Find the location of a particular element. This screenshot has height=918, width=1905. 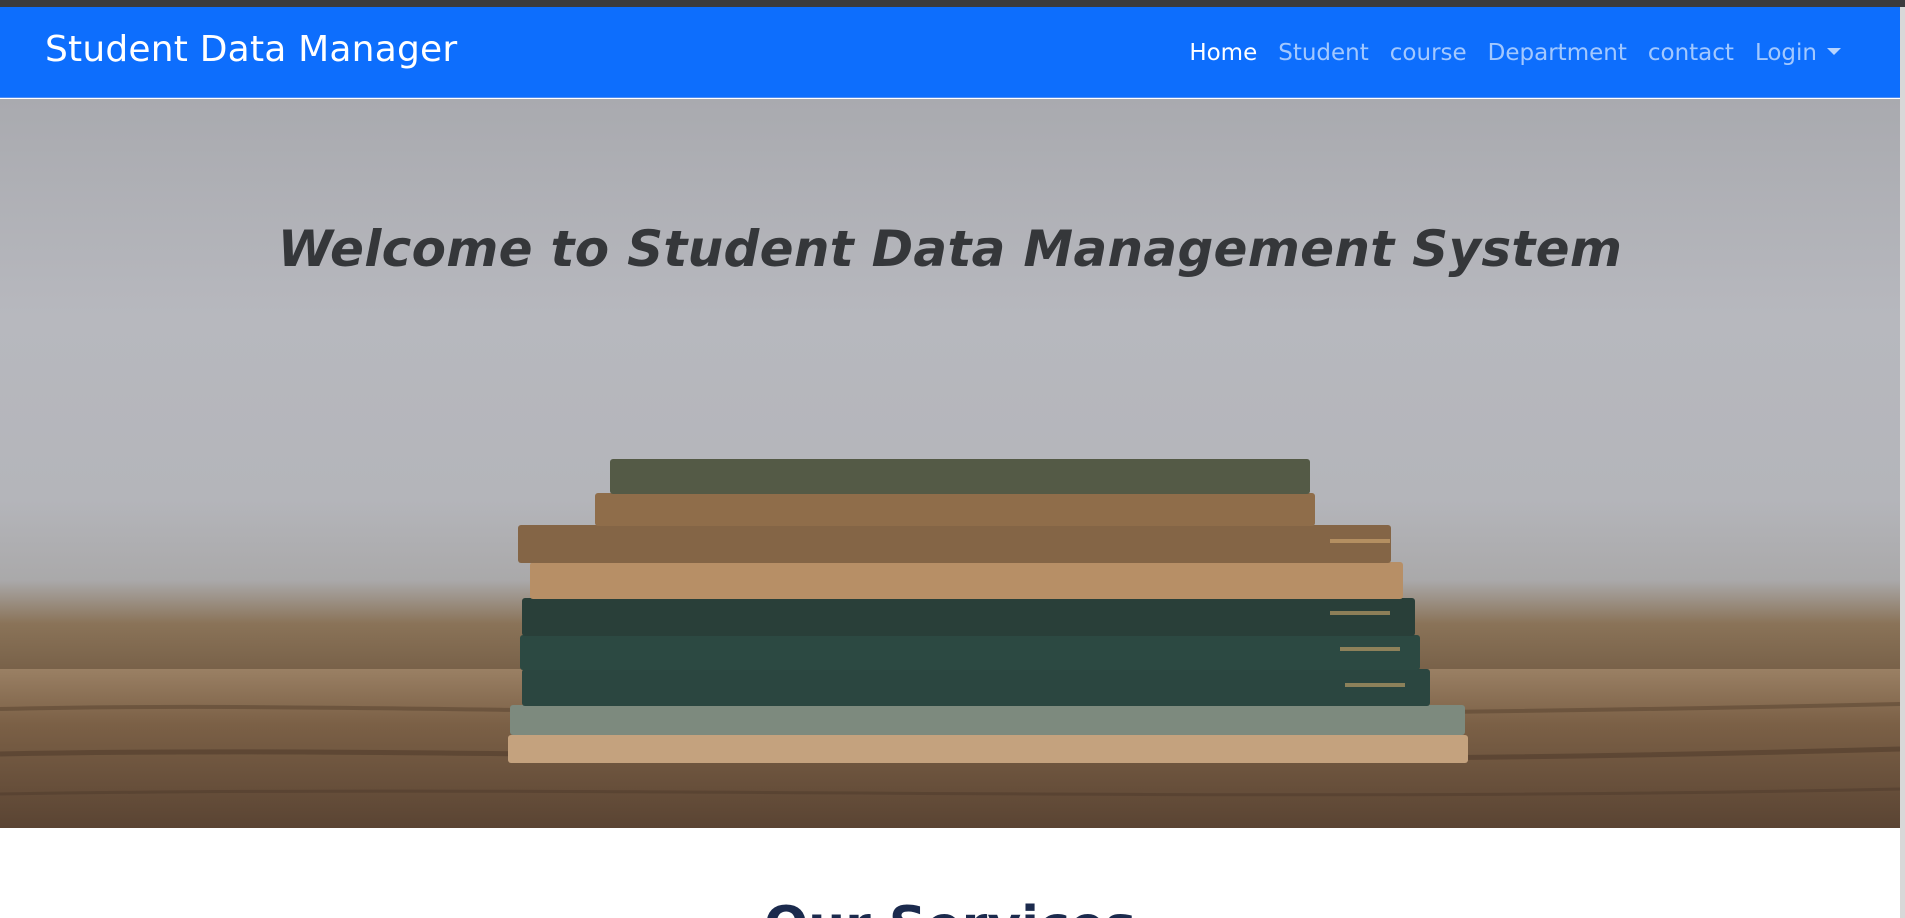

nav-contact-link: contact is located at coordinates (1691, 53).